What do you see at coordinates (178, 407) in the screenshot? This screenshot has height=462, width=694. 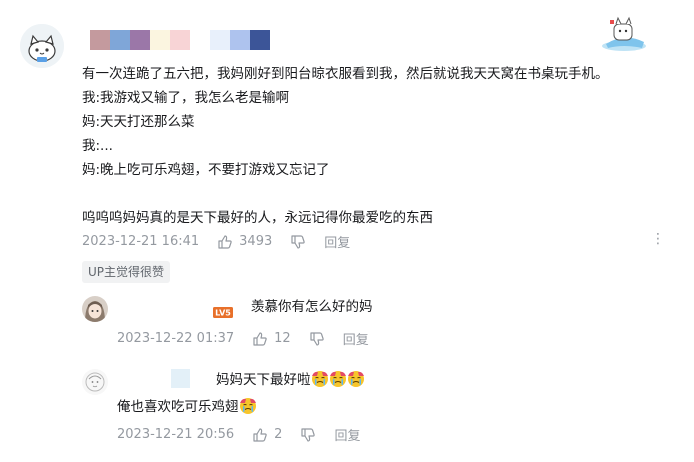 I see `reply-text: 俺也喜欢吃可乐鸡翅` at bounding box center [178, 407].